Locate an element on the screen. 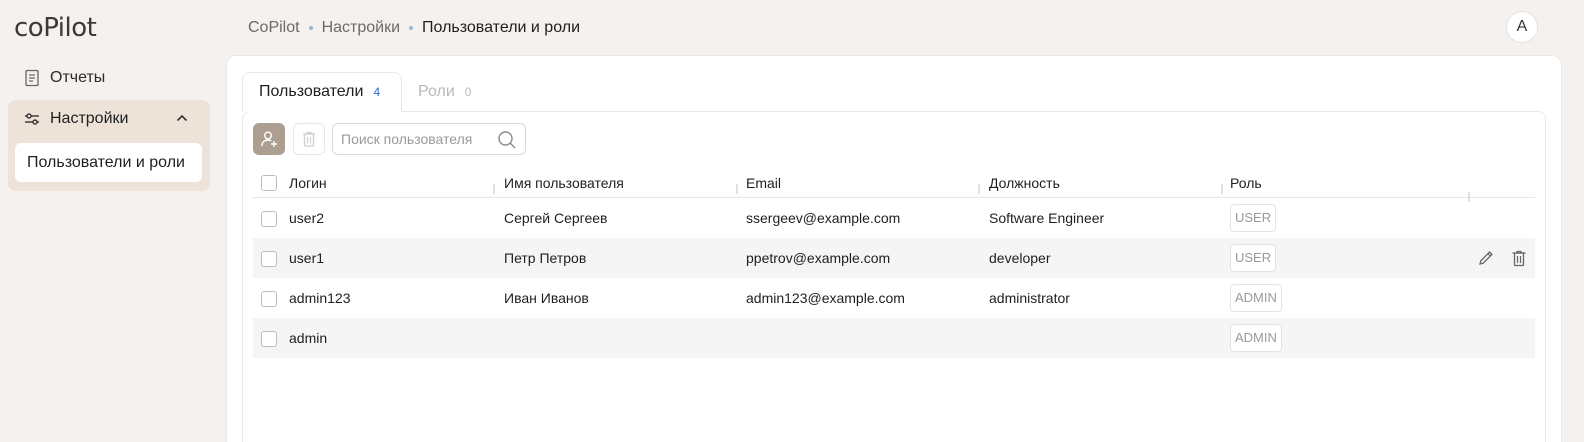 The image size is (1584, 442). breadcrumb: CoPilot Настройки Пользователи и роли is located at coordinates (414, 28).